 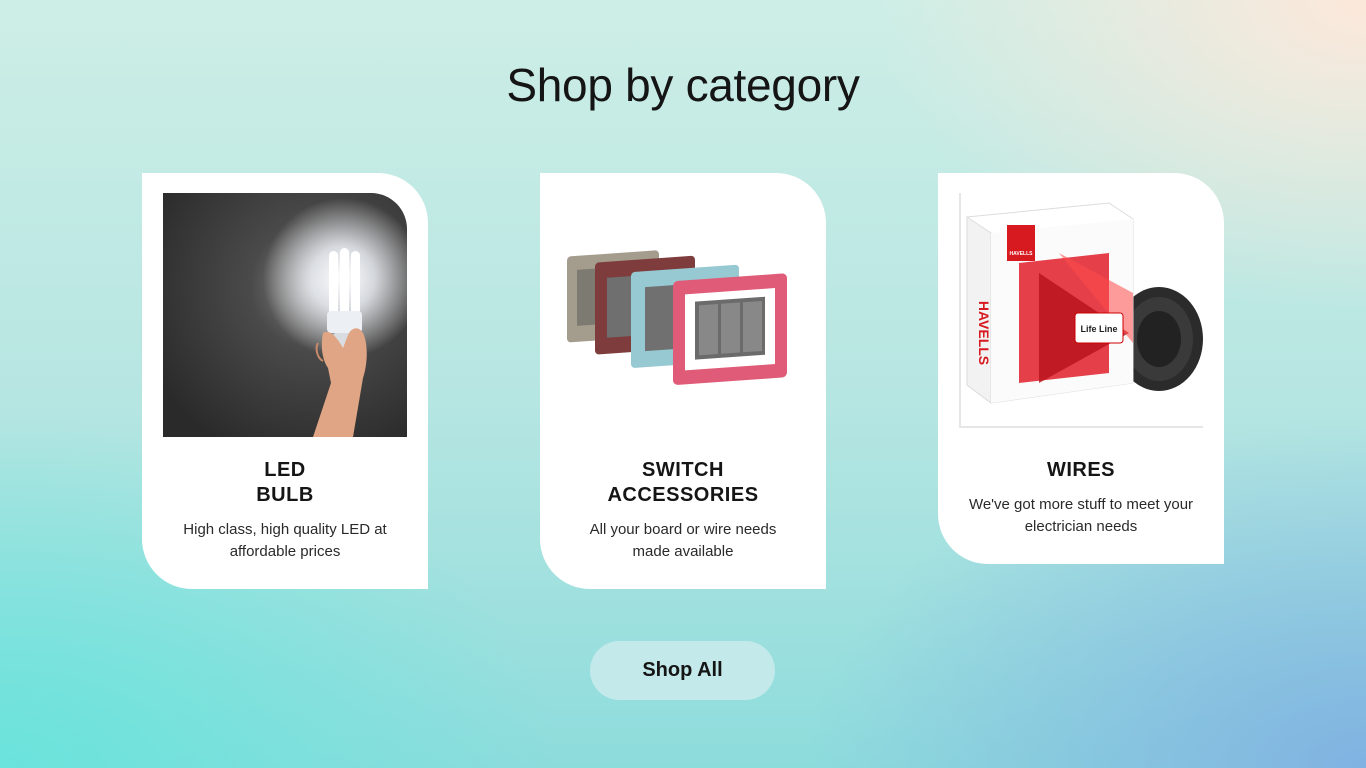 I want to click on card-title: LED BULB, so click(x=285, y=483).